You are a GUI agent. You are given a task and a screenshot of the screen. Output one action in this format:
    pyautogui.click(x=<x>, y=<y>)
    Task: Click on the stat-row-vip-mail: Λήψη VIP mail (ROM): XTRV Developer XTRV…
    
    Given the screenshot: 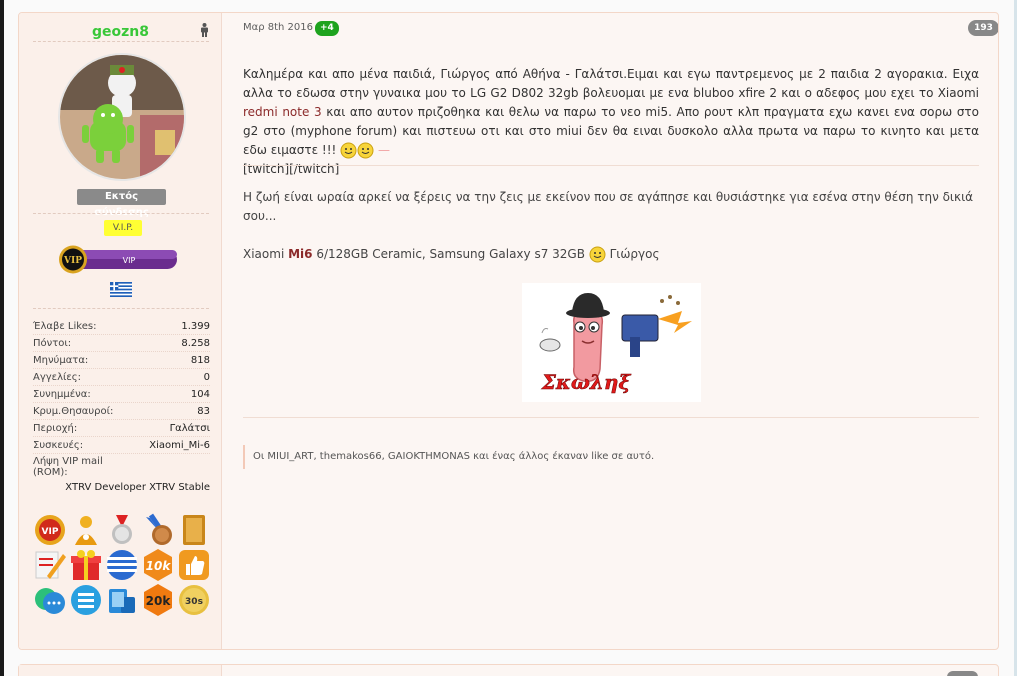 What is the action you would take?
    pyautogui.click(x=121, y=473)
    